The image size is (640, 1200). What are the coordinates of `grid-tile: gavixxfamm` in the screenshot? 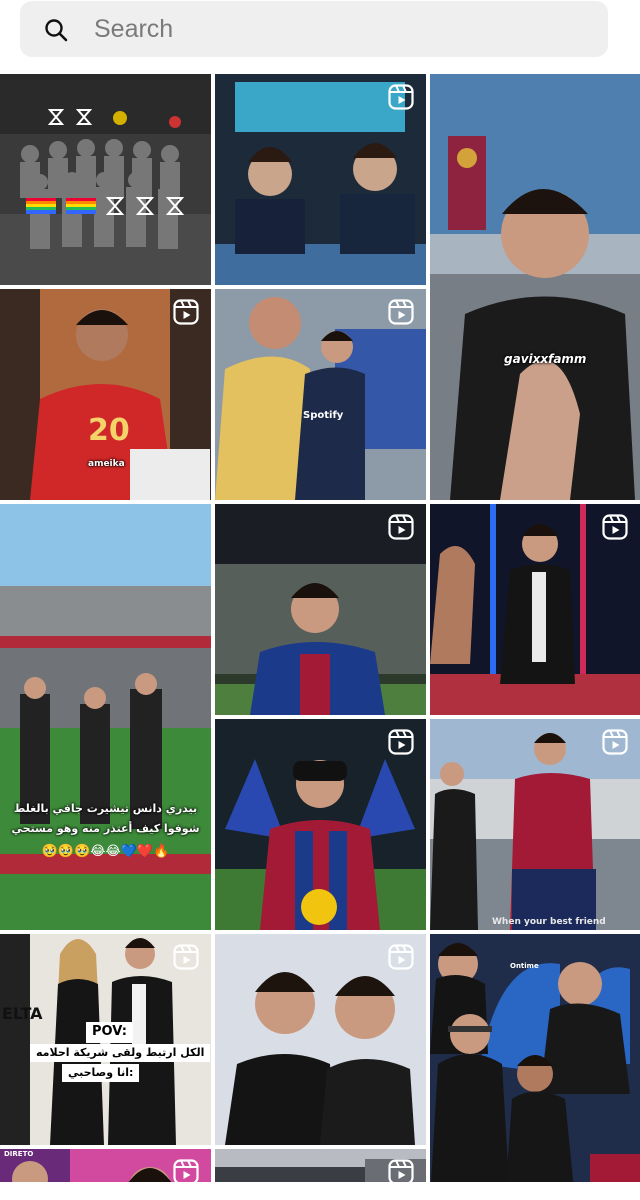 It's located at (535, 287).